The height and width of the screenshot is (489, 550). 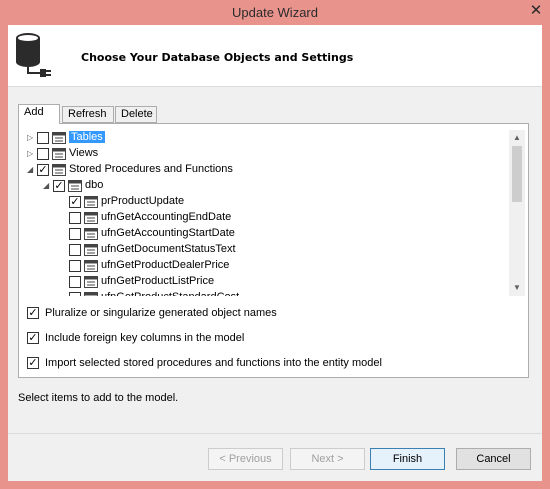 What do you see at coordinates (143, 201) in the screenshot?
I see `tree-node-label: prProductUpdate` at bounding box center [143, 201].